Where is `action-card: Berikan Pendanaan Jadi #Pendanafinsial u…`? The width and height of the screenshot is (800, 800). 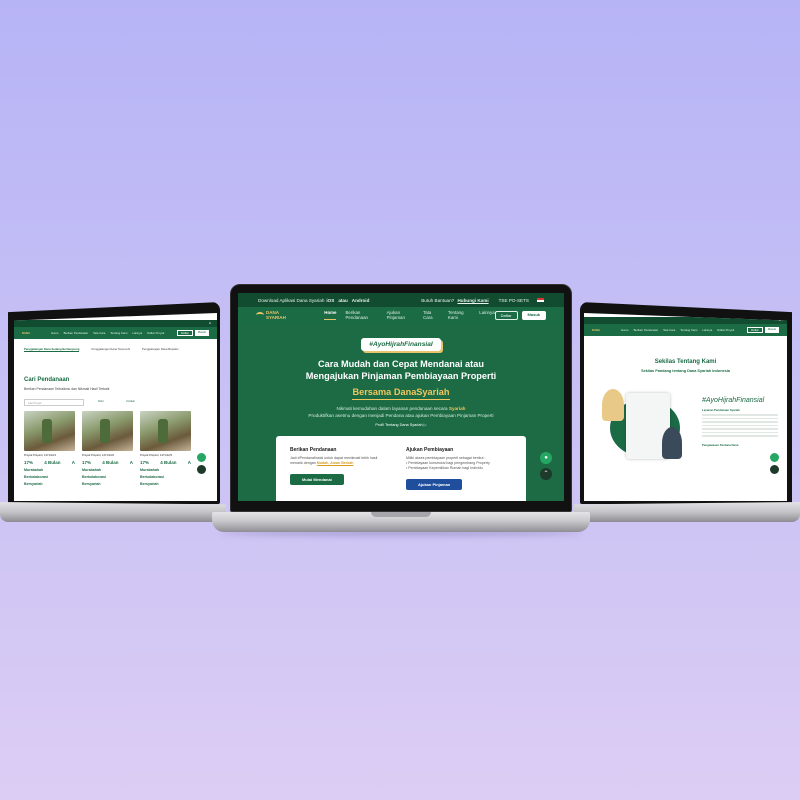 action-card: Berikan Pendanaan Jadi #Pendanafinsial u… is located at coordinates (401, 468).